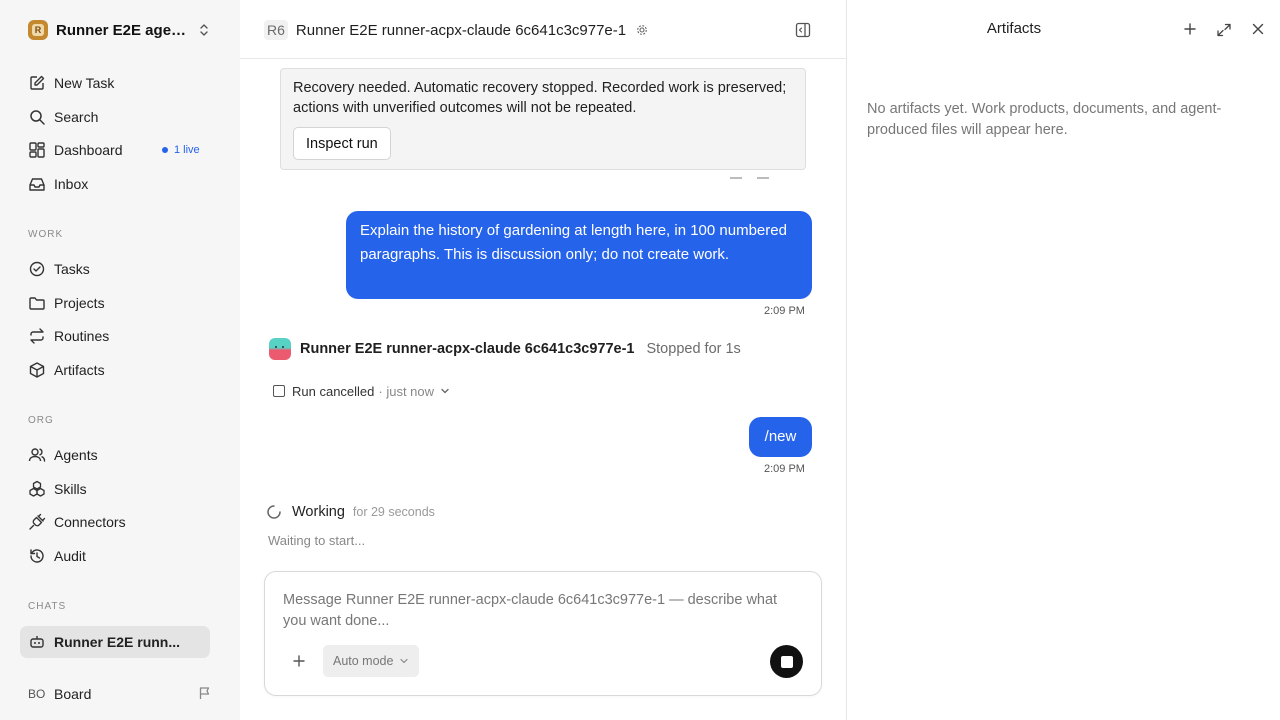 This screenshot has width=1280, height=720. Describe the element at coordinates (279, 391) in the screenshot. I see `stopped-square-icon` at that location.